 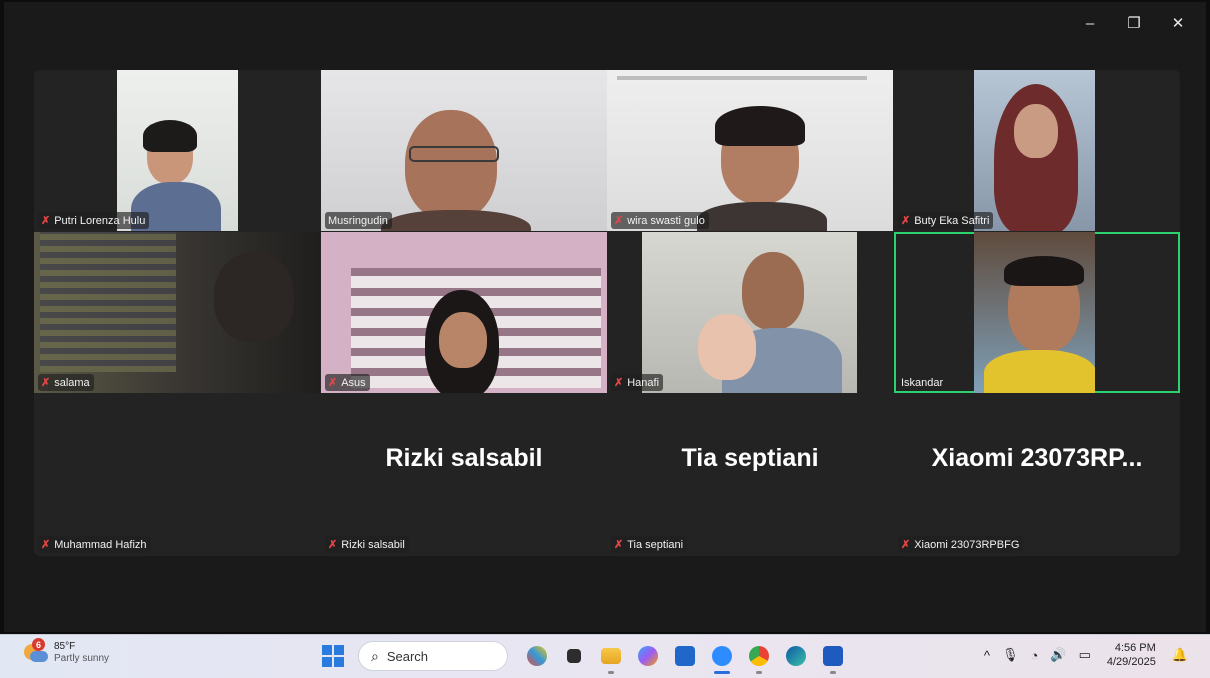 What do you see at coordinates (573, 656) in the screenshot?
I see `task-view-icon` at bounding box center [573, 656].